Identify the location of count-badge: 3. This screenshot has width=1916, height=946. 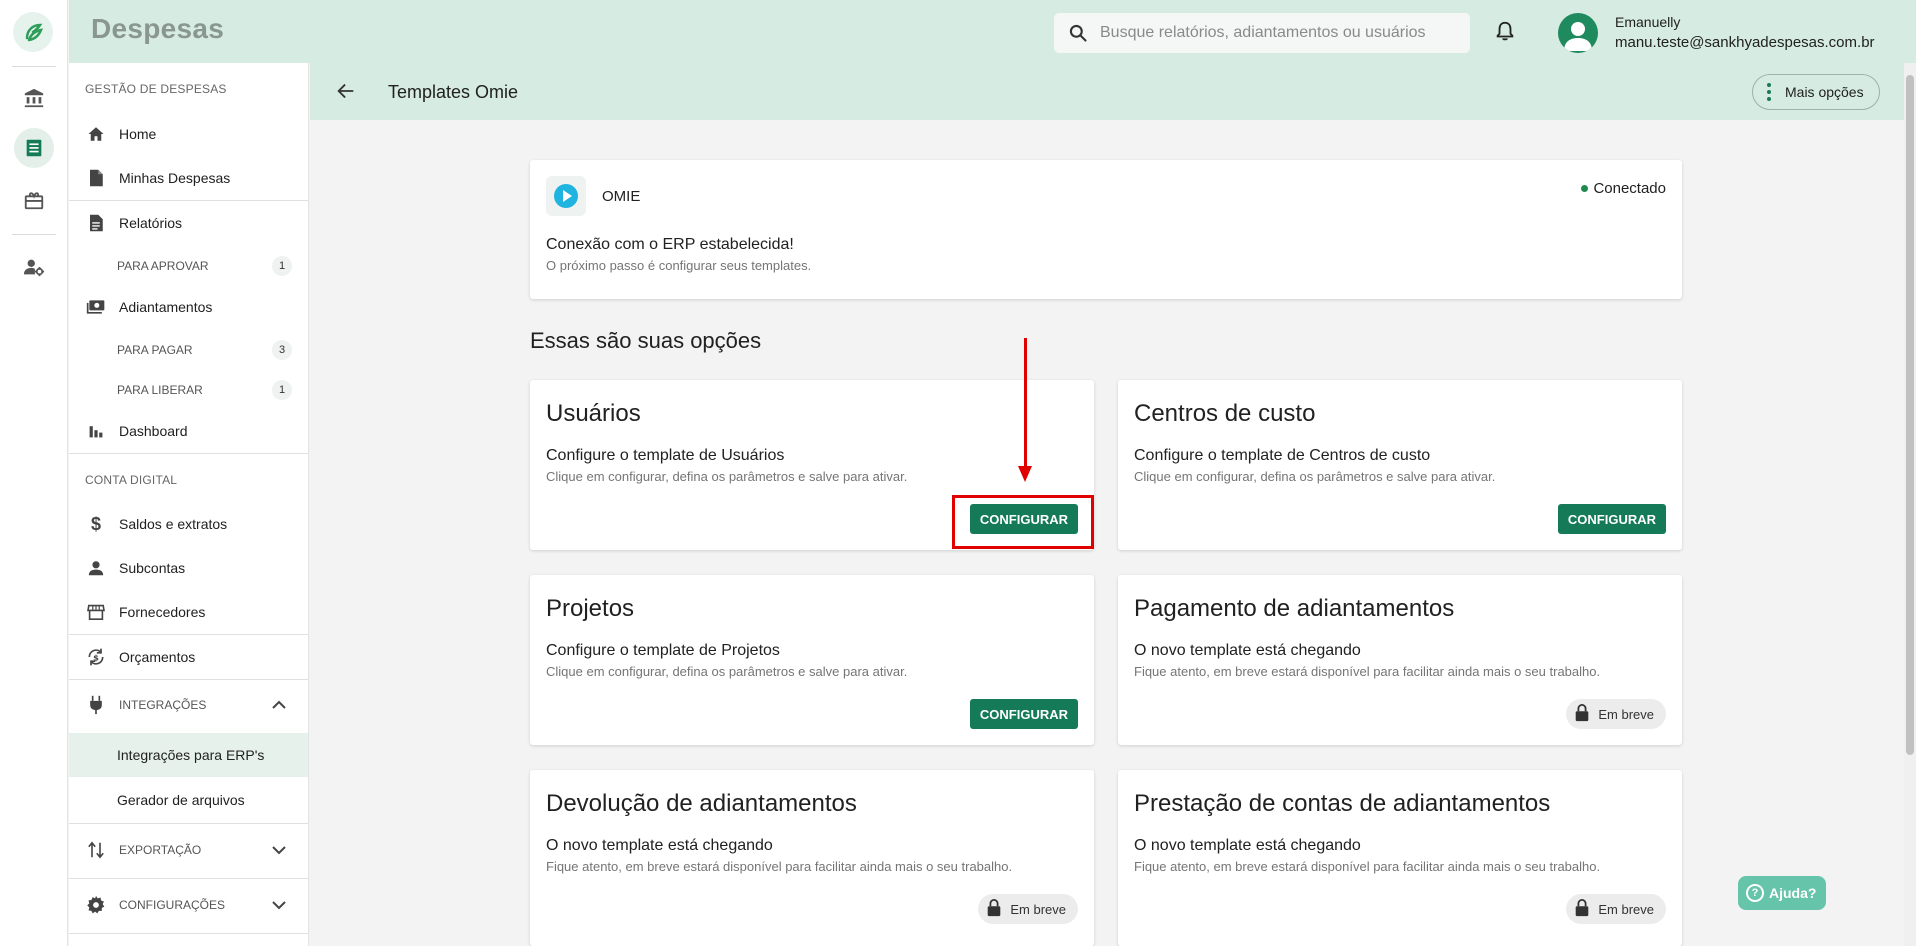
(282, 350).